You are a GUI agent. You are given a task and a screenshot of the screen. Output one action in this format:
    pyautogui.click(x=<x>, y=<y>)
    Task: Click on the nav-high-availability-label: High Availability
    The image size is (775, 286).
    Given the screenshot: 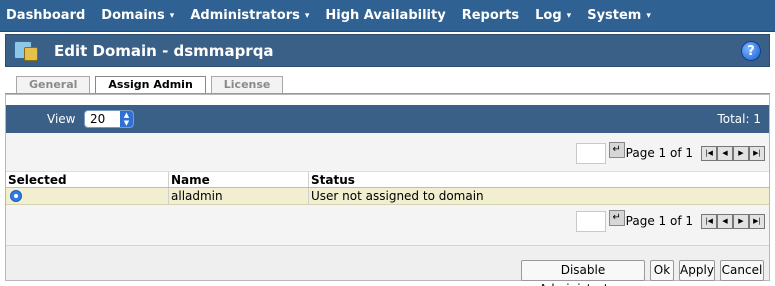 What is the action you would take?
    pyautogui.click(x=385, y=15)
    